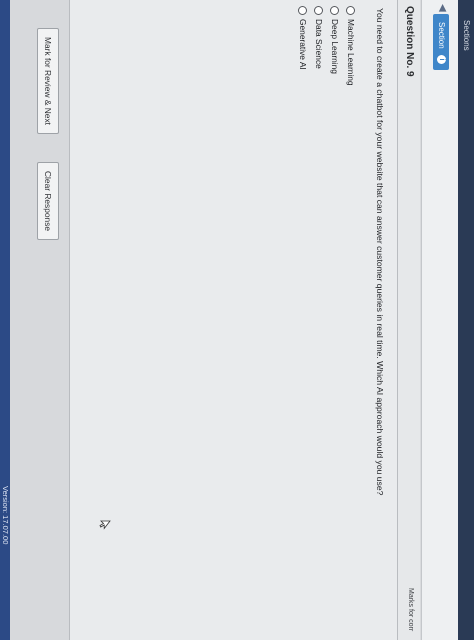 The image size is (474, 640). Describe the element at coordinates (48, 81) in the screenshot. I see `mark-for-review-button: Mark for Review & Next` at that location.